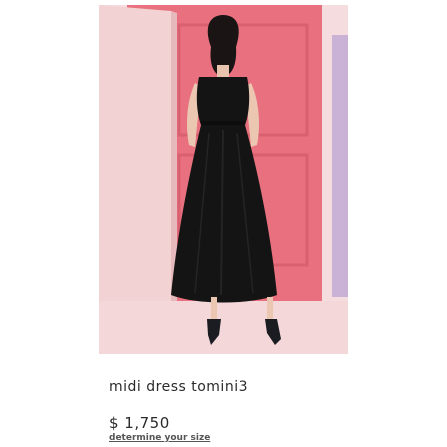 This screenshot has width=447, height=447. Describe the element at coordinates (270, 308) in the screenshot. I see `right-leg` at that location.